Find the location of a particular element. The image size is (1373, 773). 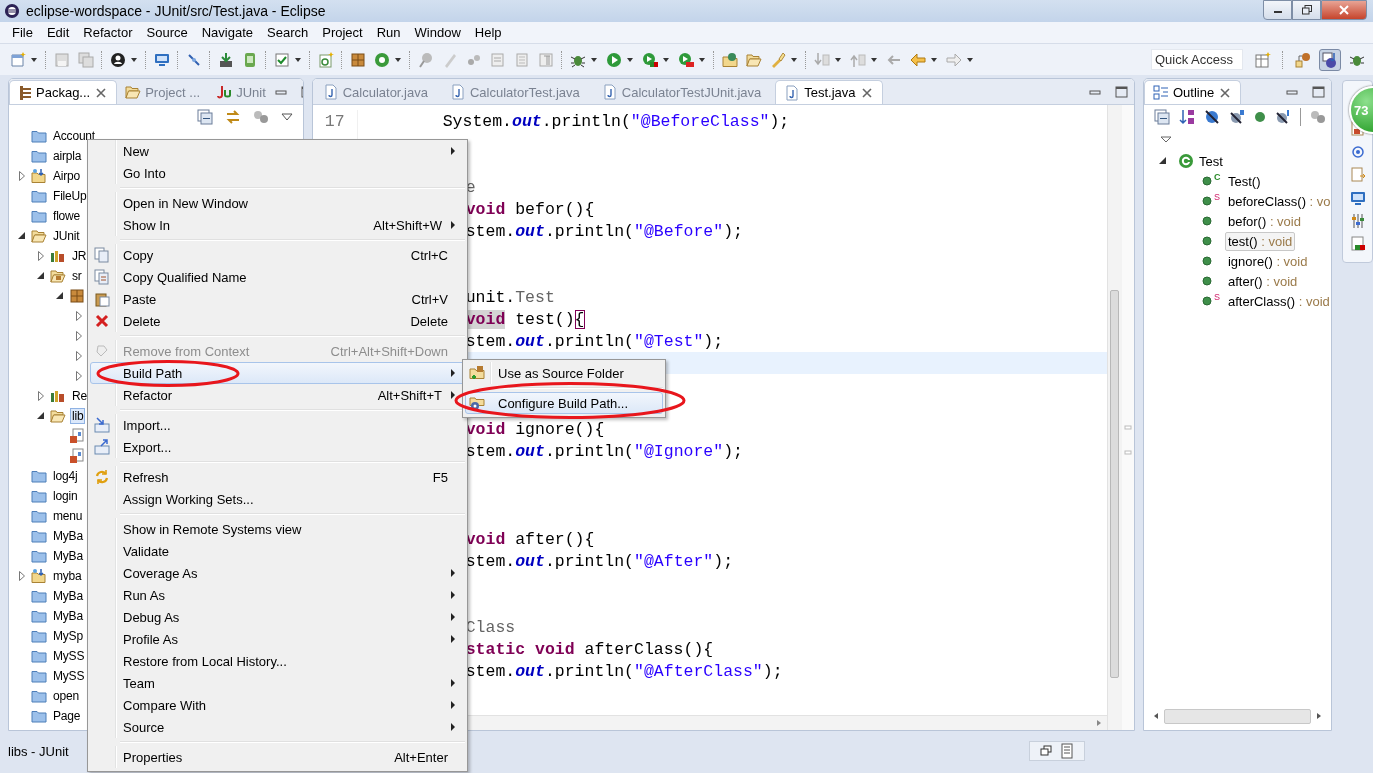

tree-item: MySp is located at coordinates (68, 636).